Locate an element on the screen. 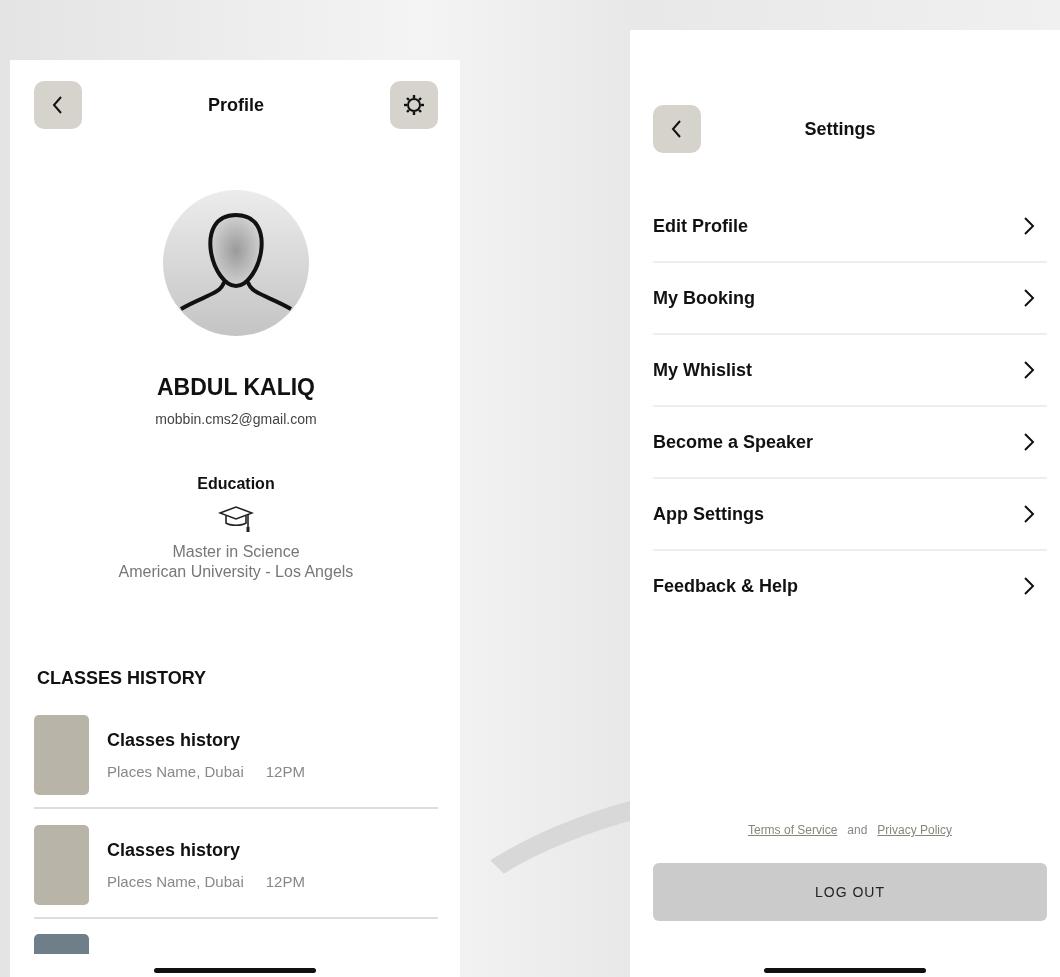 Image resolution: width=1060 pixels, height=977 pixels. photo-placeholder is located at coordinates (61, 944).